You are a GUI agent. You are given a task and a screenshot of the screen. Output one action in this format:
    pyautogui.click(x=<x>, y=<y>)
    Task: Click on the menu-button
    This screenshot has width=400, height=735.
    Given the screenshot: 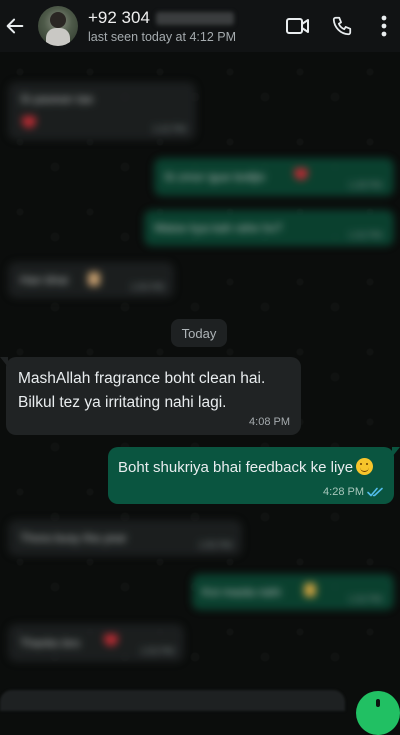 What is the action you would take?
    pyautogui.click(x=384, y=26)
    